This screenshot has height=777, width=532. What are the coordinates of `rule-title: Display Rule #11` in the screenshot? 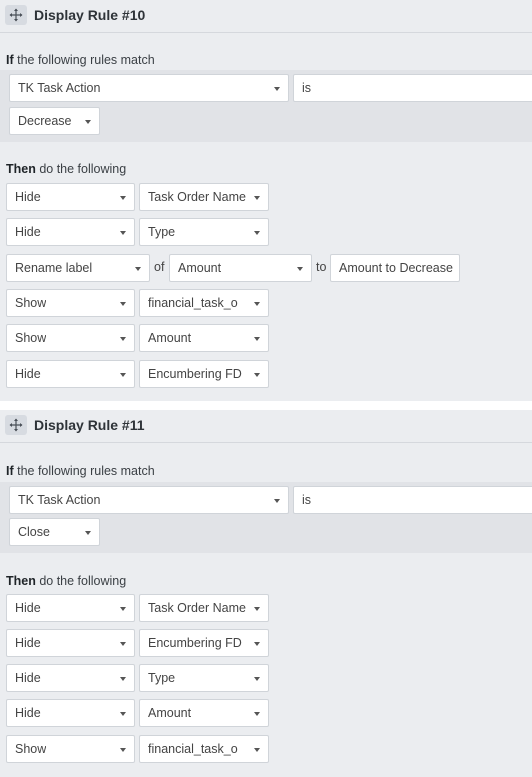 It's located at (89, 425).